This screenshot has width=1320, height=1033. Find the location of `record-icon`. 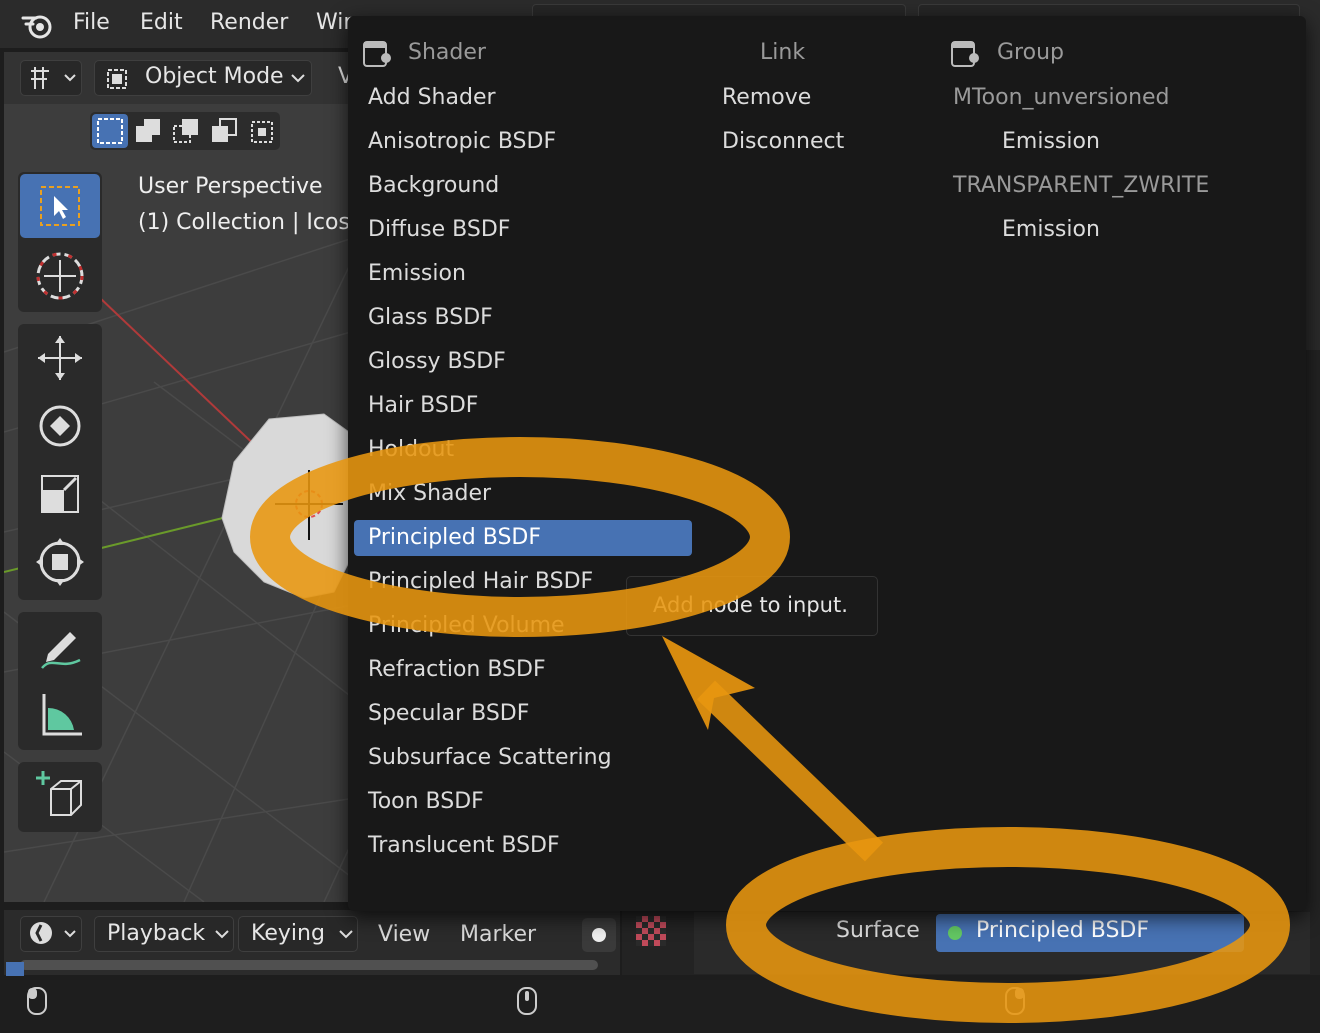

record-icon is located at coordinates (599, 935).